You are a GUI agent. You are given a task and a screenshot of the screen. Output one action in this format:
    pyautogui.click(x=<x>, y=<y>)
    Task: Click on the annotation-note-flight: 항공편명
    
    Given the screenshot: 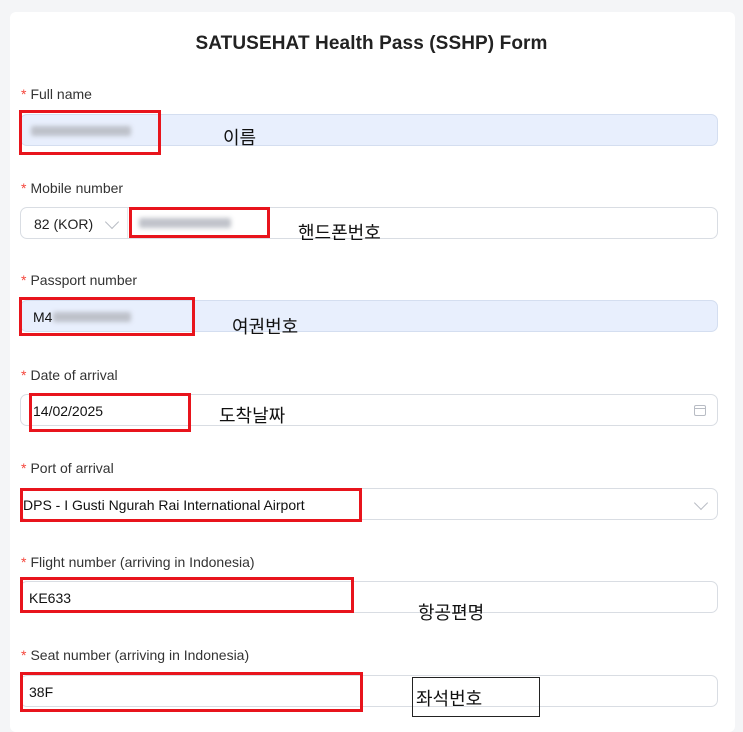 What is the action you would take?
    pyautogui.click(x=451, y=613)
    